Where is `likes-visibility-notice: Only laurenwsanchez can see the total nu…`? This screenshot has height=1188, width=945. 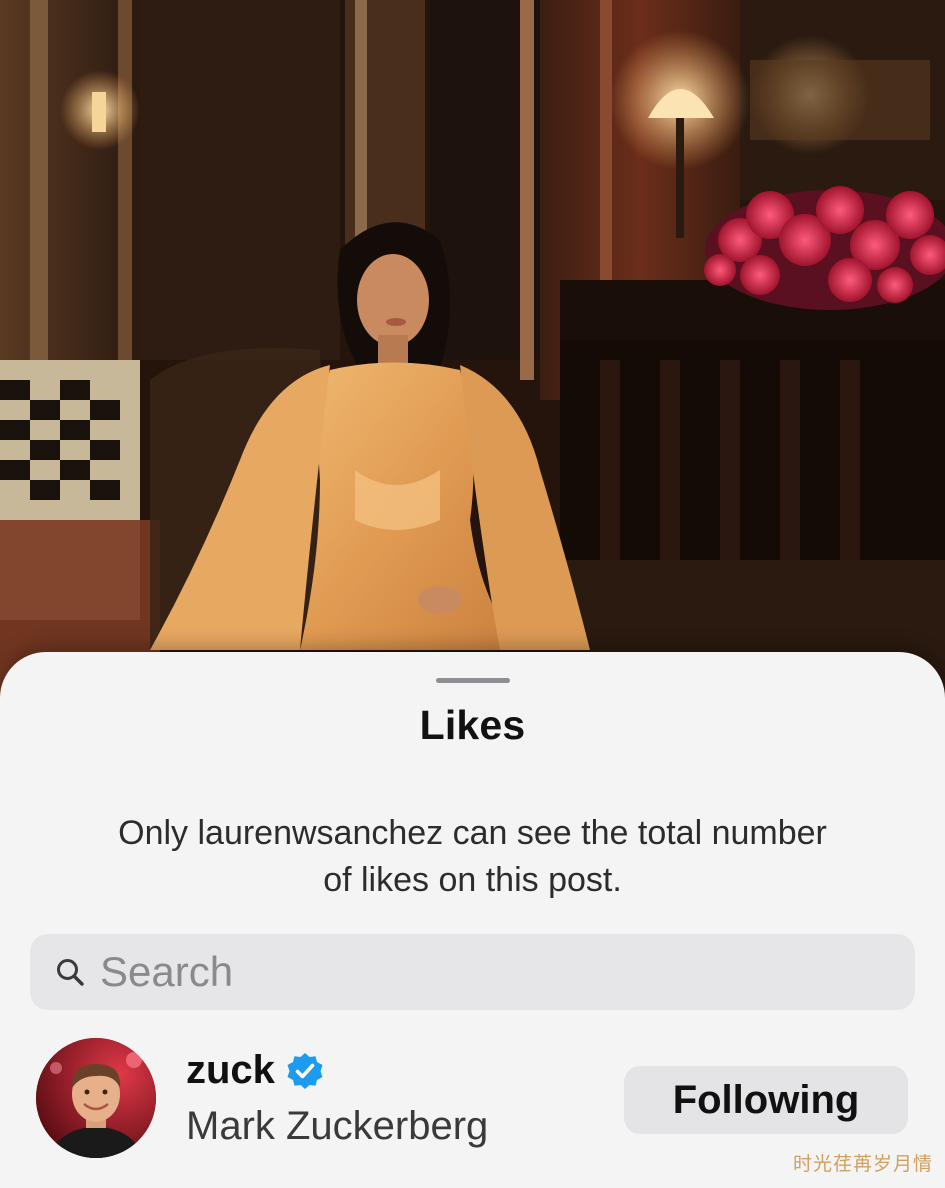 likes-visibility-notice: Only laurenwsanchez can see the total nu… is located at coordinates (472, 856).